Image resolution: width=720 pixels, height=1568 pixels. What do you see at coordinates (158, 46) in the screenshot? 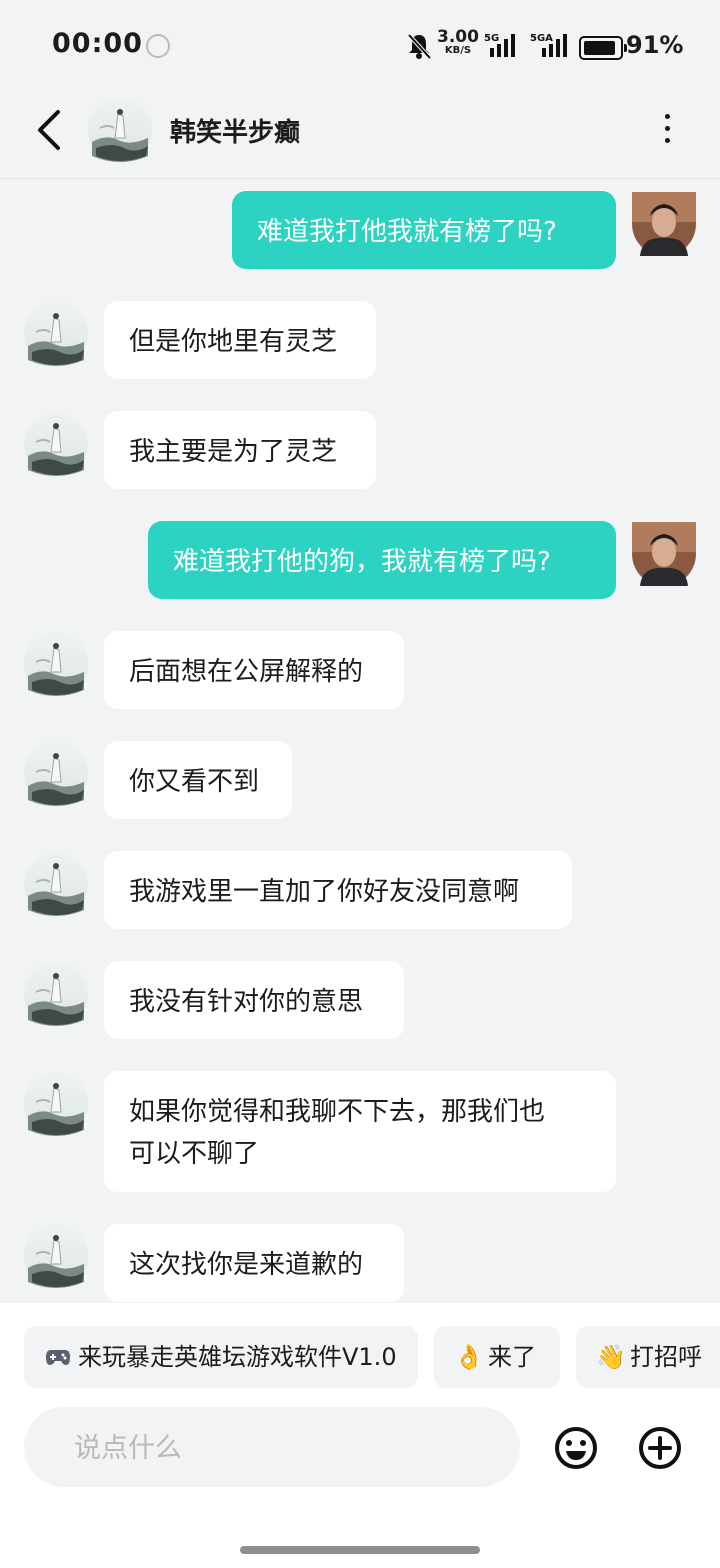
I see `alarm-clock-icon` at bounding box center [158, 46].